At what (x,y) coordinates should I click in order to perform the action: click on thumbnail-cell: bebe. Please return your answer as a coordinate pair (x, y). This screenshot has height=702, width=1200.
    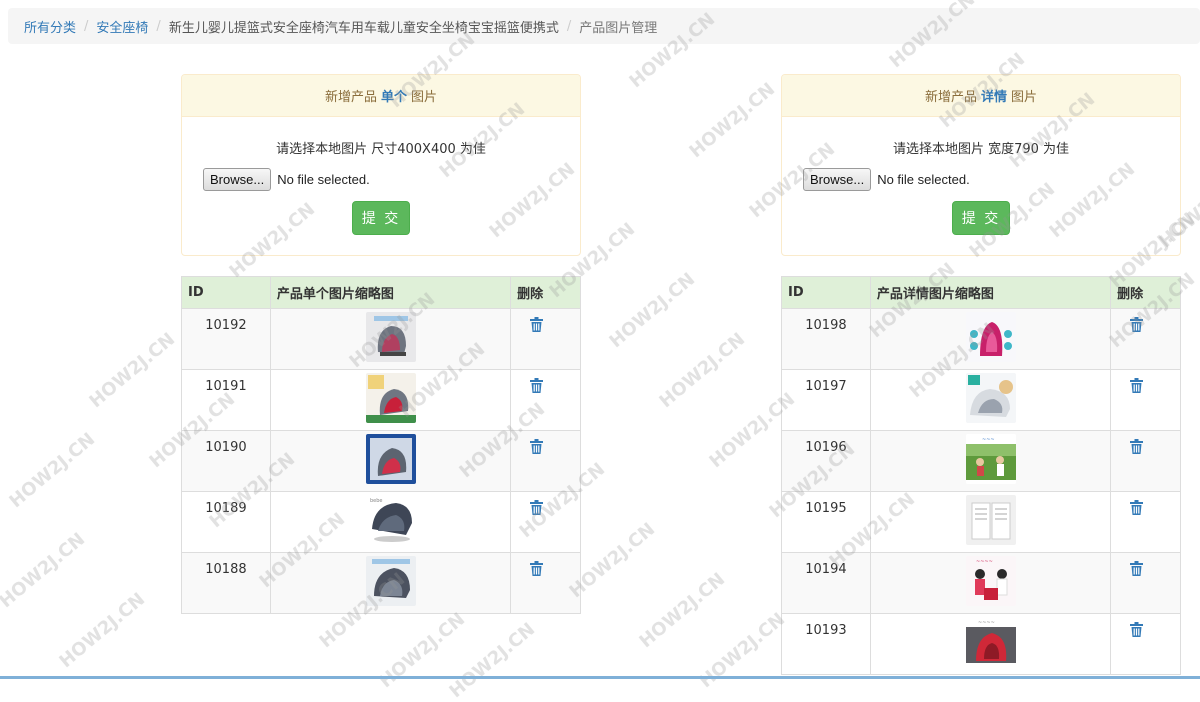
    Looking at the image, I should click on (390, 522).